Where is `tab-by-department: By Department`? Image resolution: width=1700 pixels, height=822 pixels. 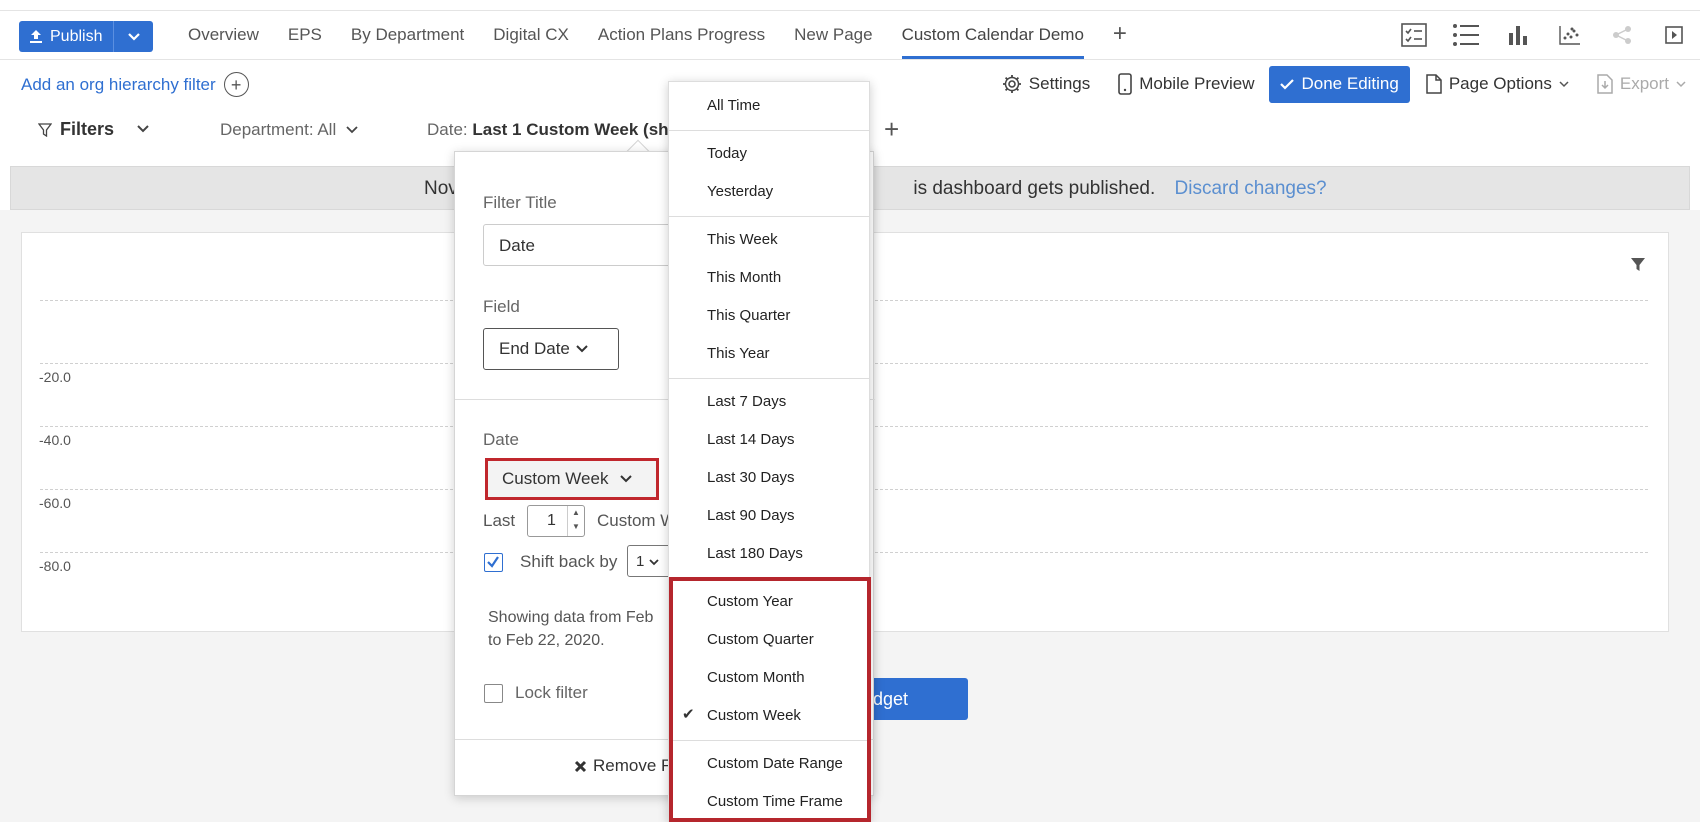
tab-by-department: By Department is located at coordinates (407, 35).